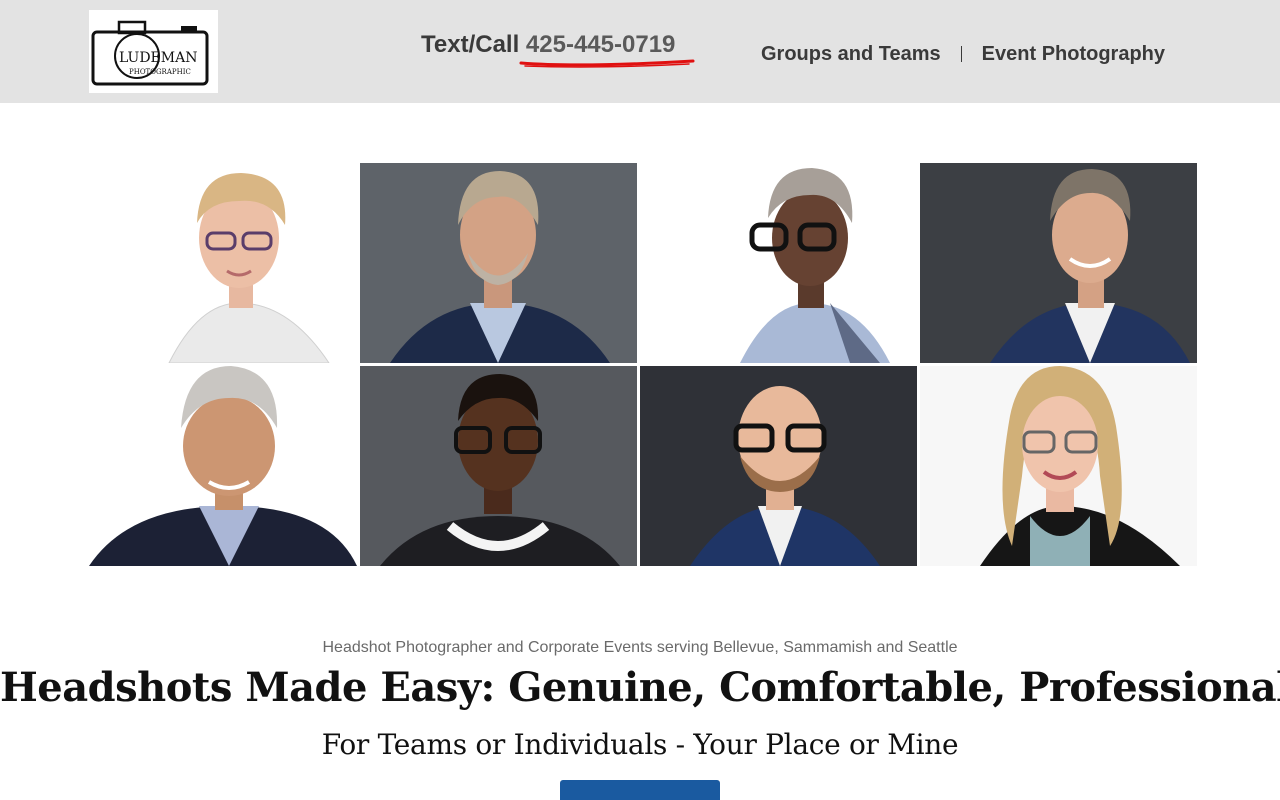 This screenshot has width=1280, height=800. What do you see at coordinates (158, 58) in the screenshot?
I see `logo-name-text: LUDEMAN` at bounding box center [158, 58].